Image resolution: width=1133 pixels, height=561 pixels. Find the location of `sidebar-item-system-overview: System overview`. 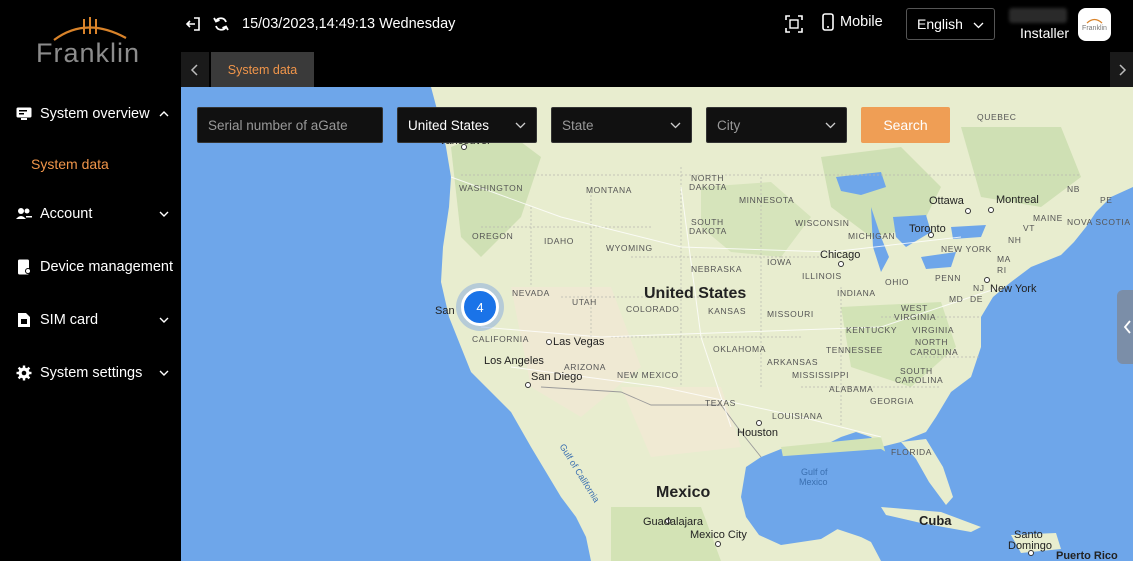

sidebar-item-system-overview: System overview is located at coordinates (90, 114).